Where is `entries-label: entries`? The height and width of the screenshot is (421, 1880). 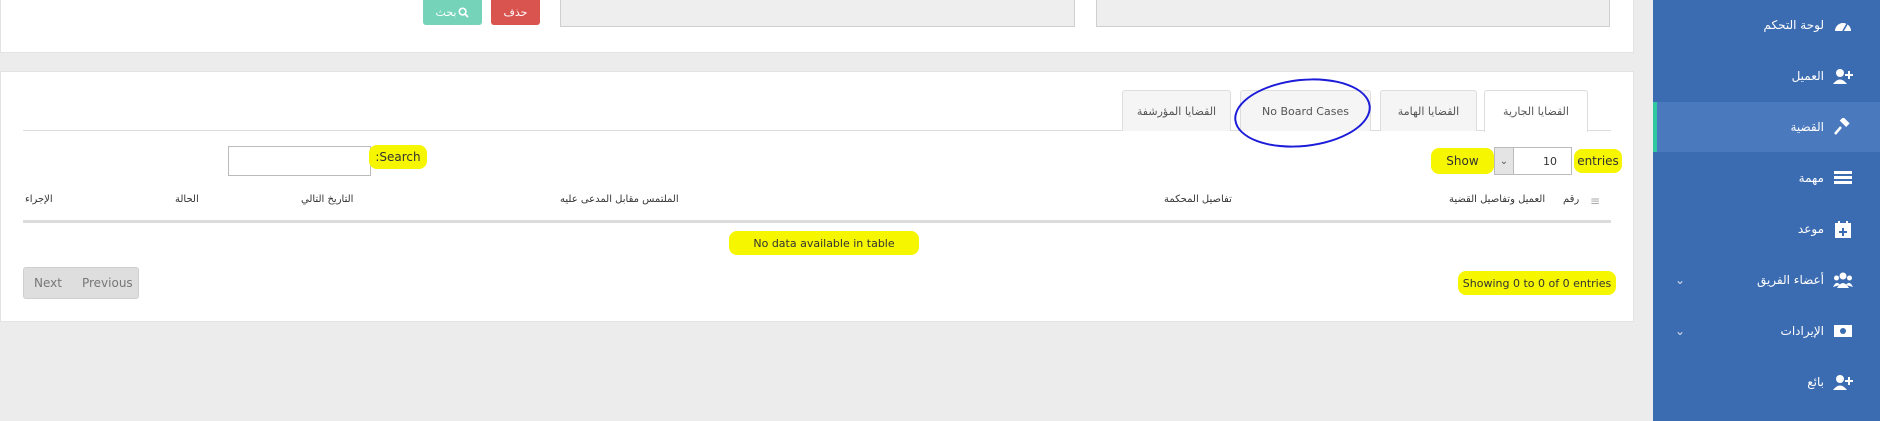
entries-label: entries is located at coordinates (1598, 161).